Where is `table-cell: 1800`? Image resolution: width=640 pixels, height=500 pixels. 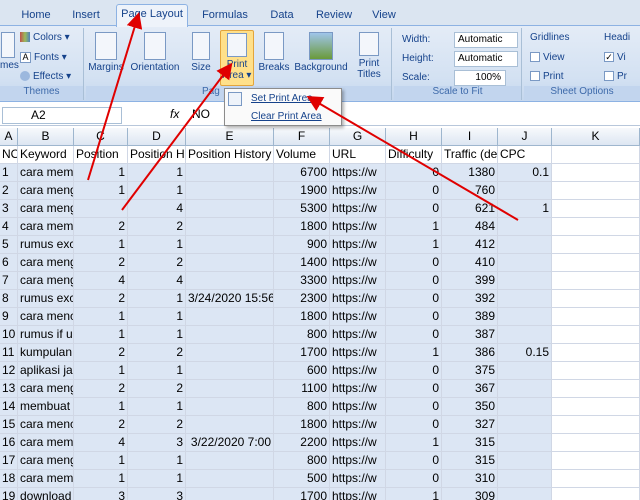 table-cell: 1800 is located at coordinates (302, 227).